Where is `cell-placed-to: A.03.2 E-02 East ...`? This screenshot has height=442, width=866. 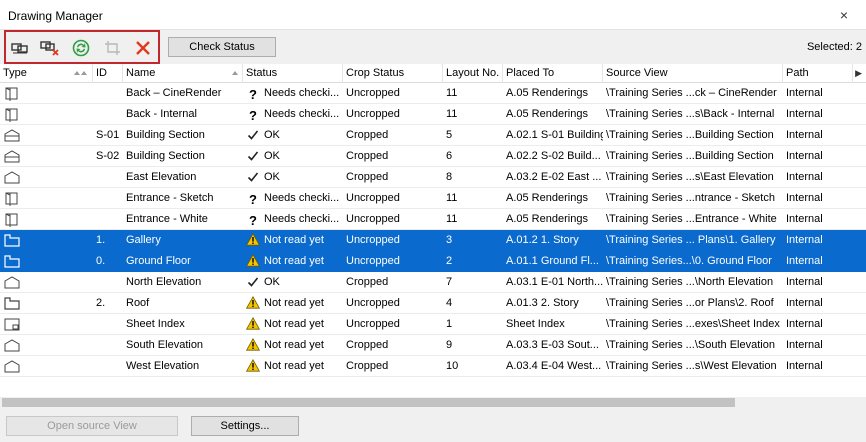
cell-placed-to: A.03.2 E-02 East ... is located at coordinates (554, 177).